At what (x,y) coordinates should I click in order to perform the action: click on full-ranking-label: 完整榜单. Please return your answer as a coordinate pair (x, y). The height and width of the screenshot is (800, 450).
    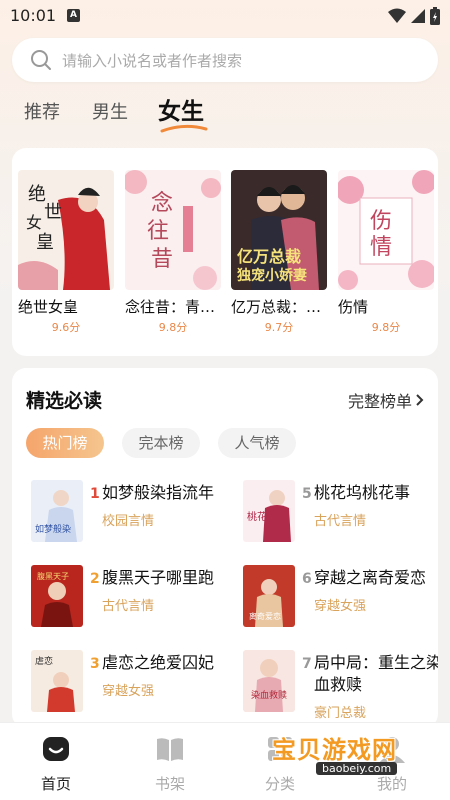
    Looking at the image, I should click on (379, 401).